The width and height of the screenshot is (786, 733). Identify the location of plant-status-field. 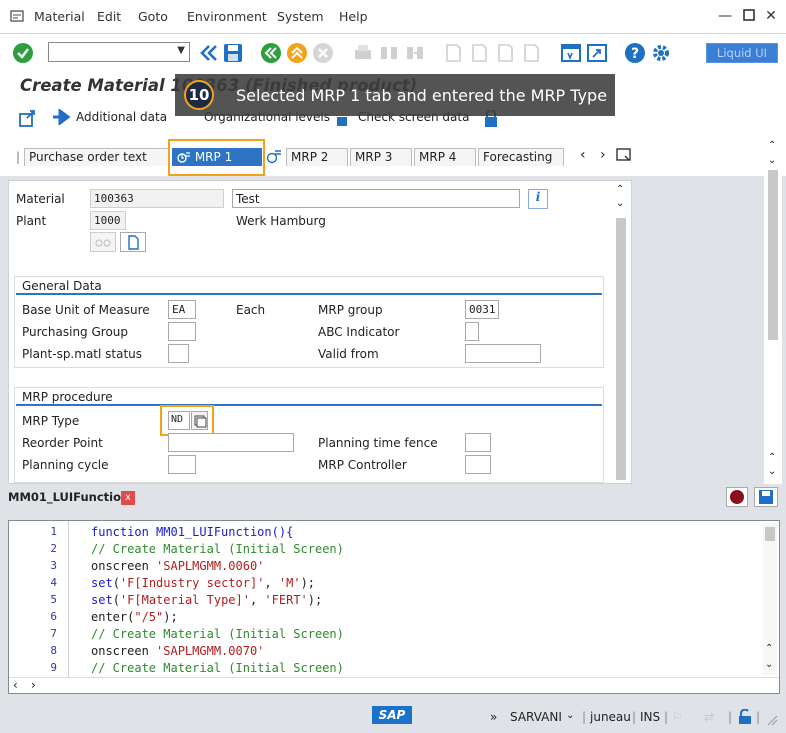
(178, 353).